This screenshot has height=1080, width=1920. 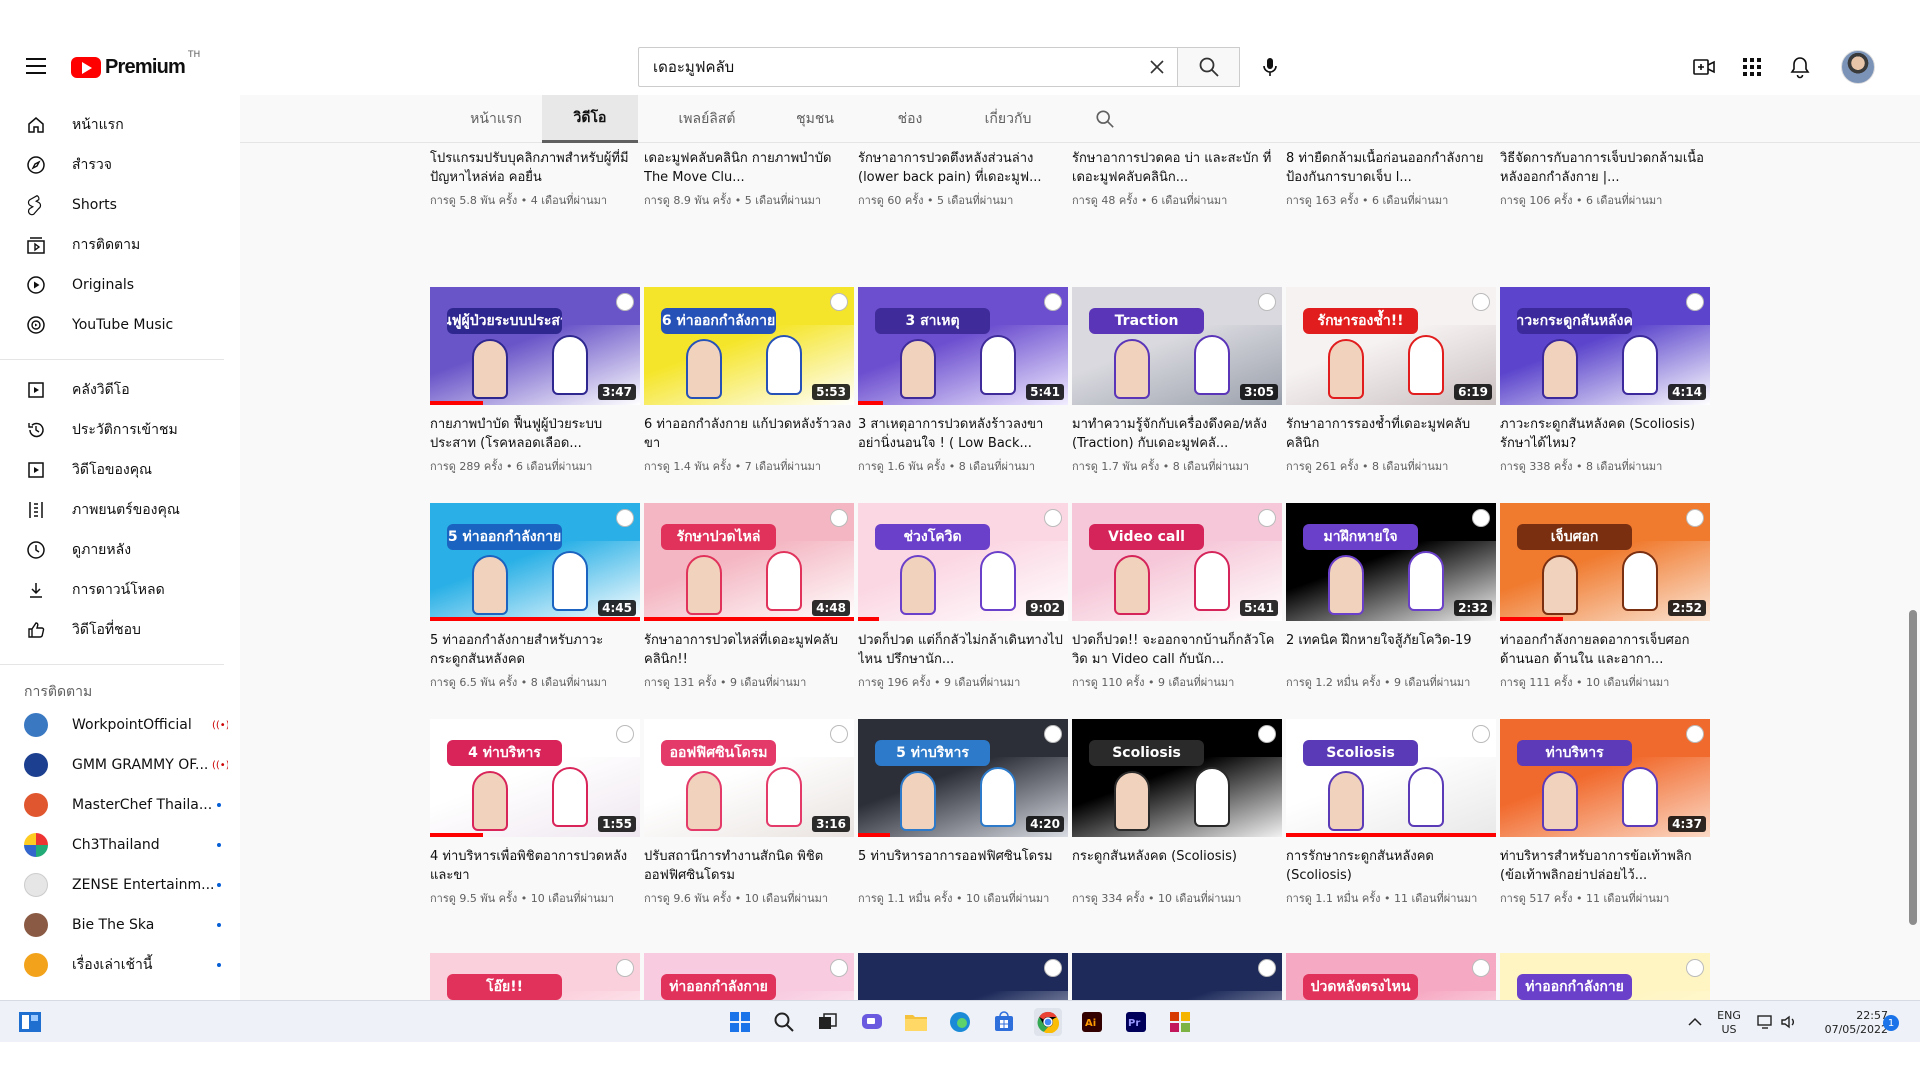 What do you see at coordinates (749, 346) in the screenshot?
I see `video-thumbnail: 6 ท่าออกกำลังกาย 5:53` at bounding box center [749, 346].